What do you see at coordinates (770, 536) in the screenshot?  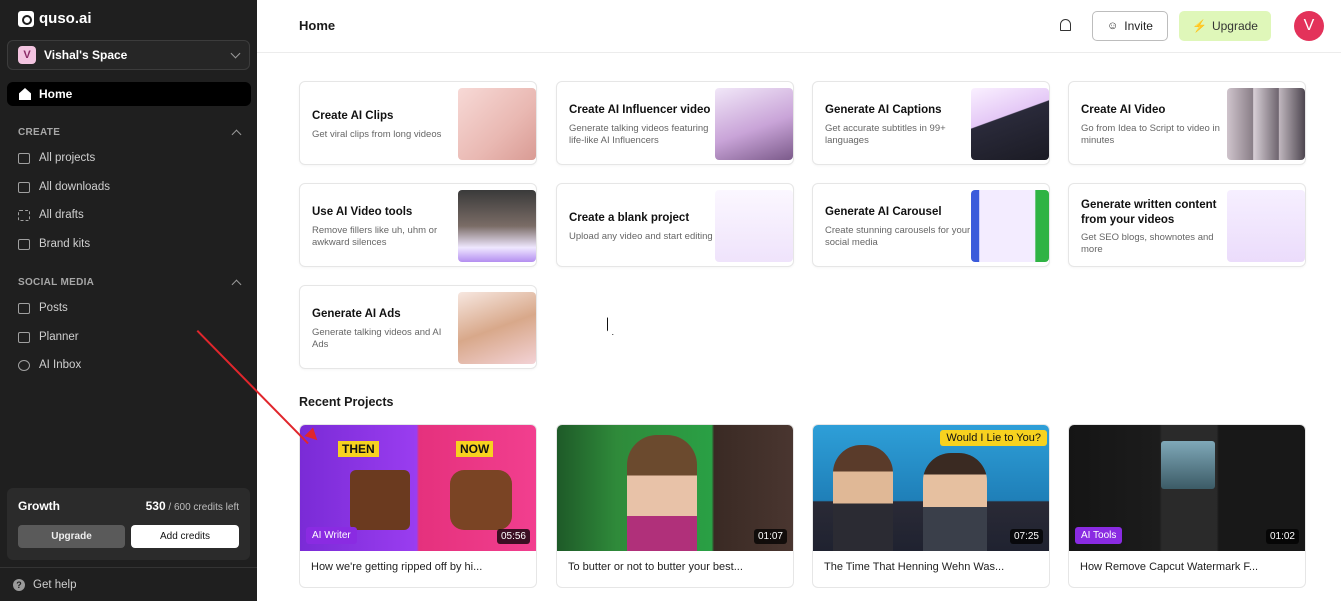 I see `project-duration: 01:07` at bounding box center [770, 536].